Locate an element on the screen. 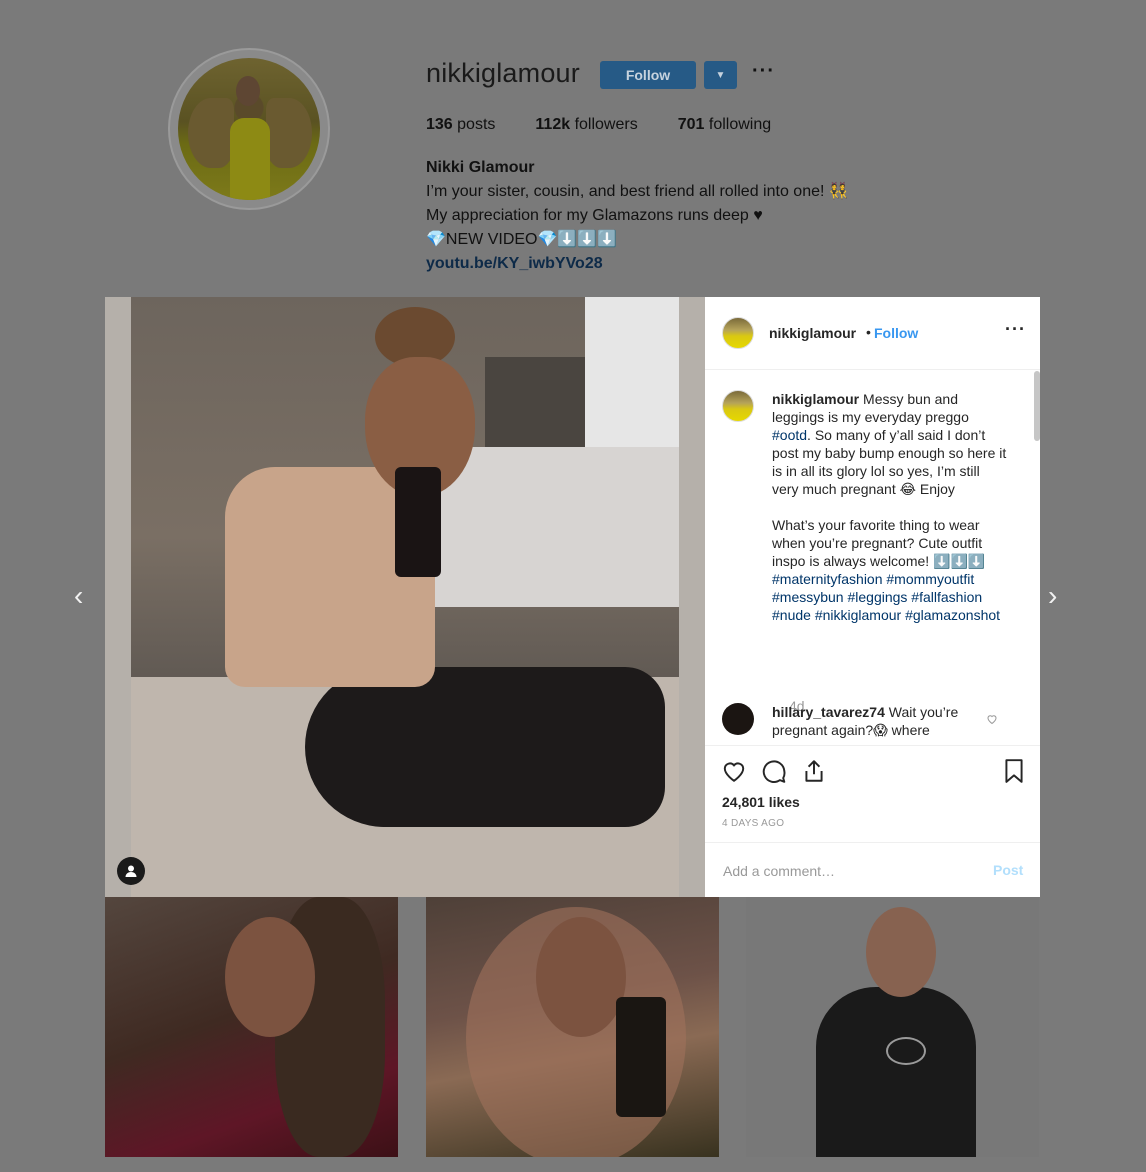  likes-count: 24,801 likes is located at coordinates (761, 802).